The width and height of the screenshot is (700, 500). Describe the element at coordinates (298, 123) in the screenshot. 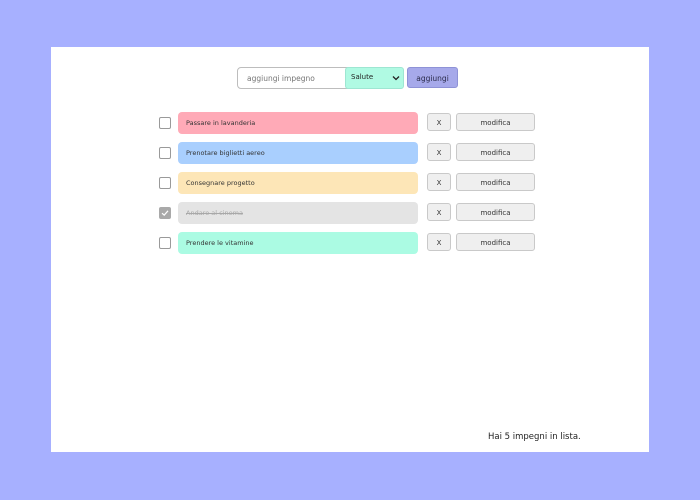

I see `todo-text-bar: Passare in lavanderia` at that location.